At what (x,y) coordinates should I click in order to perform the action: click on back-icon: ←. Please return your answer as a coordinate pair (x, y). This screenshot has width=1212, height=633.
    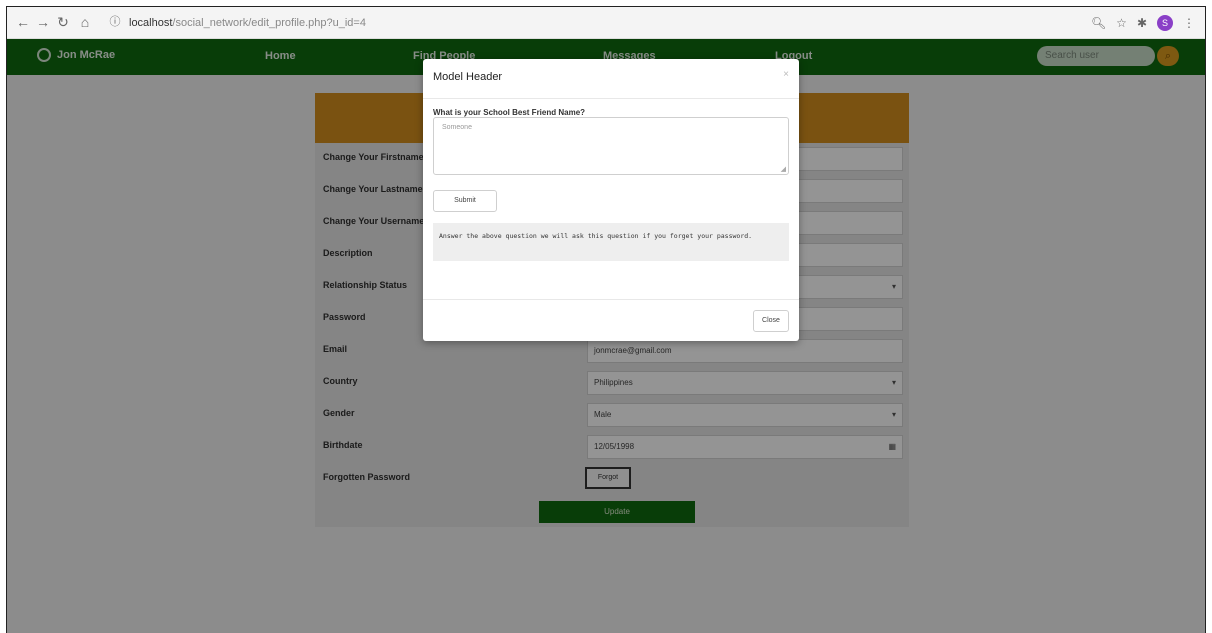
    Looking at the image, I should click on (23, 22).